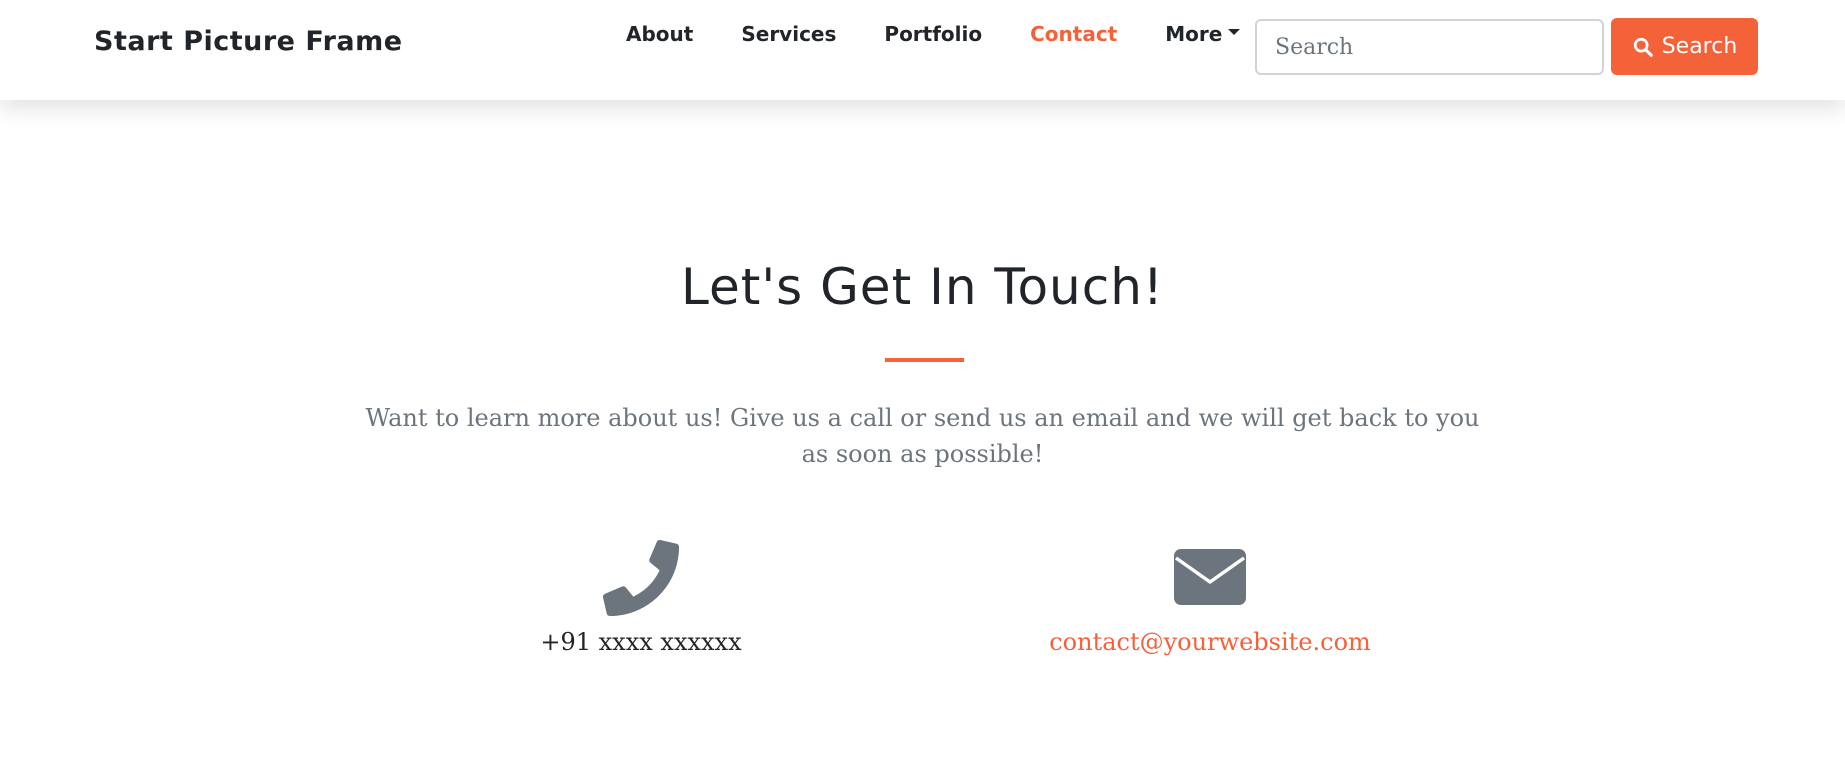  I want to click on search-button: Search, so click(1684, 46).